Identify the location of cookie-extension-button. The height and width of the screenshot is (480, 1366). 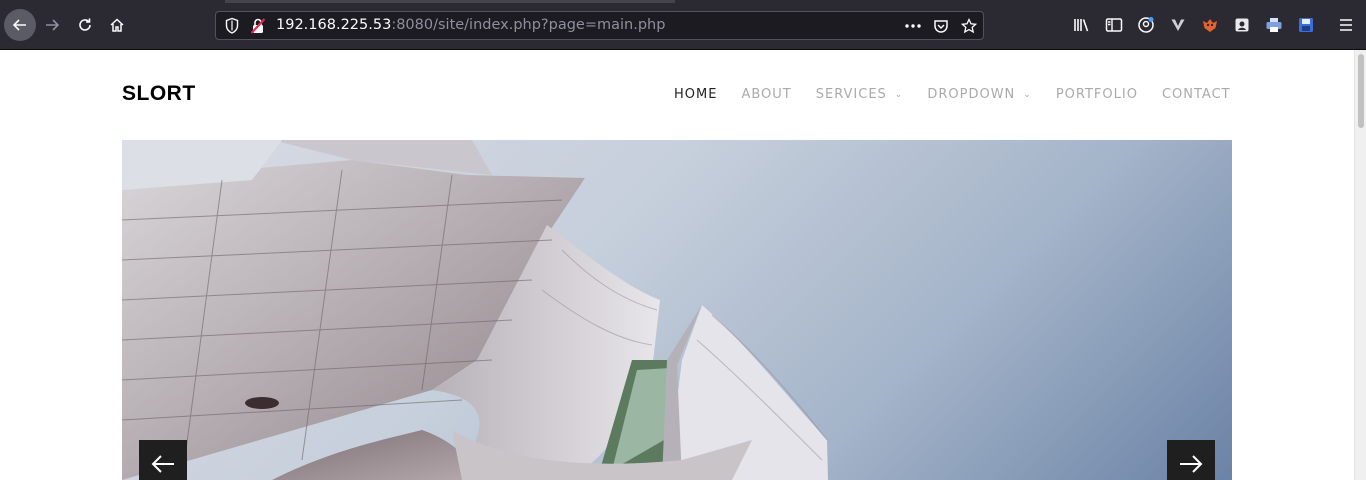
(1242, 25).